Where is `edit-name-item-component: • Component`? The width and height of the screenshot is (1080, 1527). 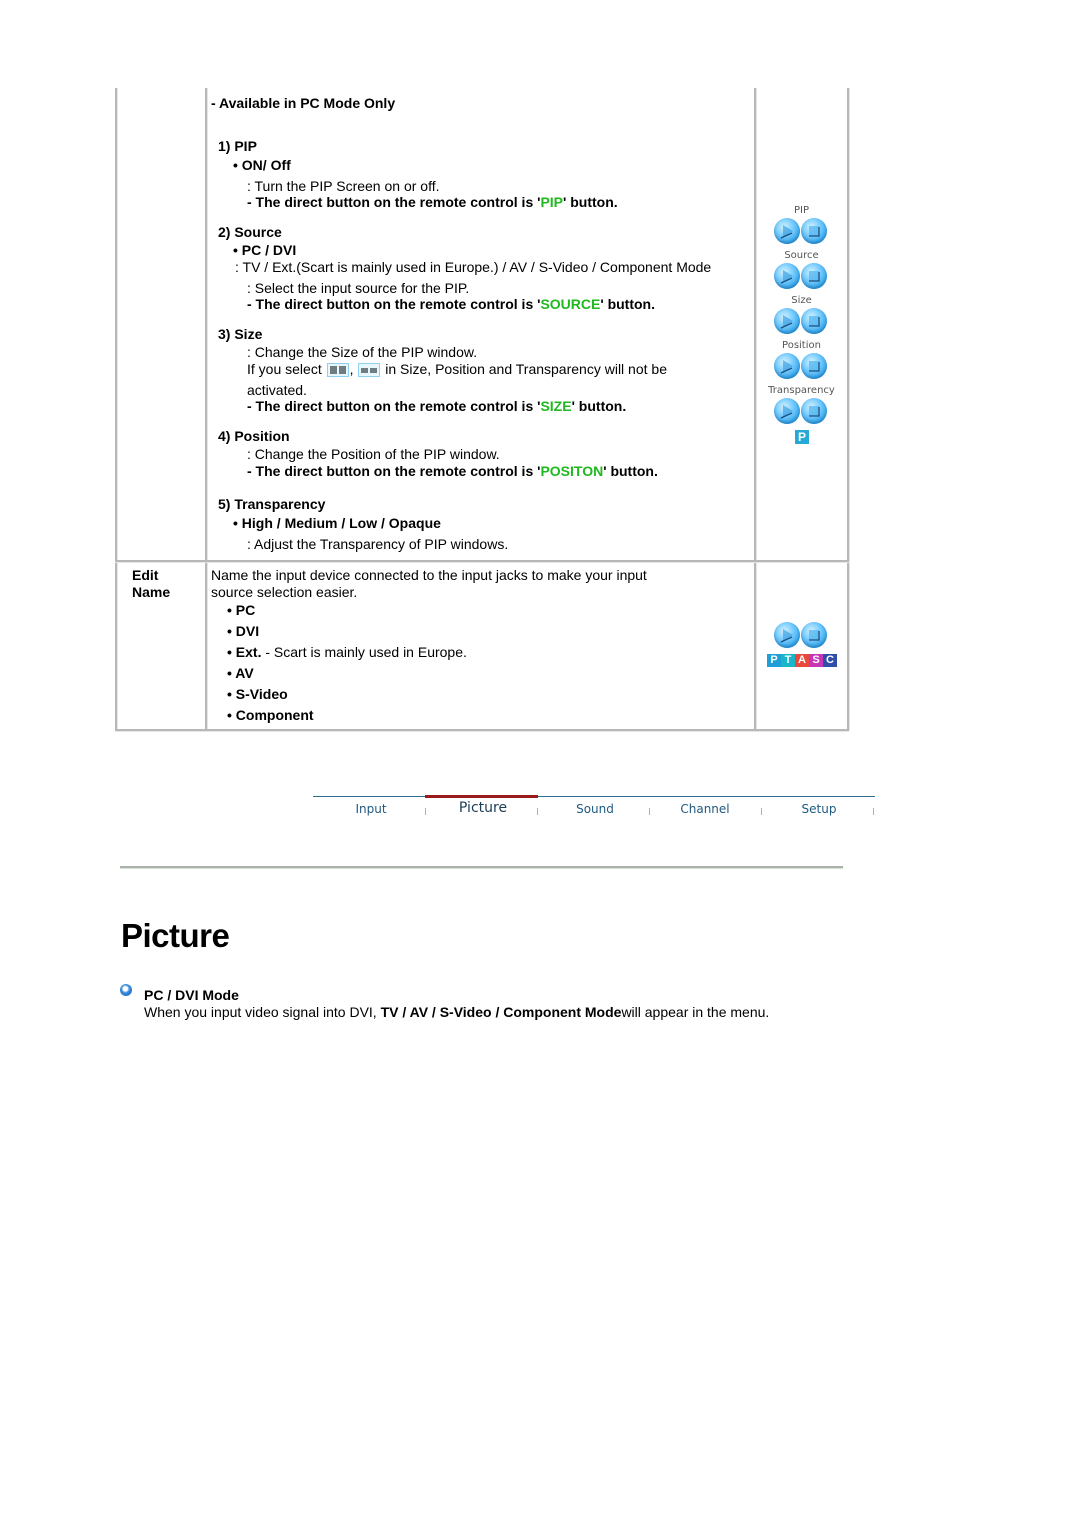 edit-name-item-component: • Component is located at coordinates (270, 715).